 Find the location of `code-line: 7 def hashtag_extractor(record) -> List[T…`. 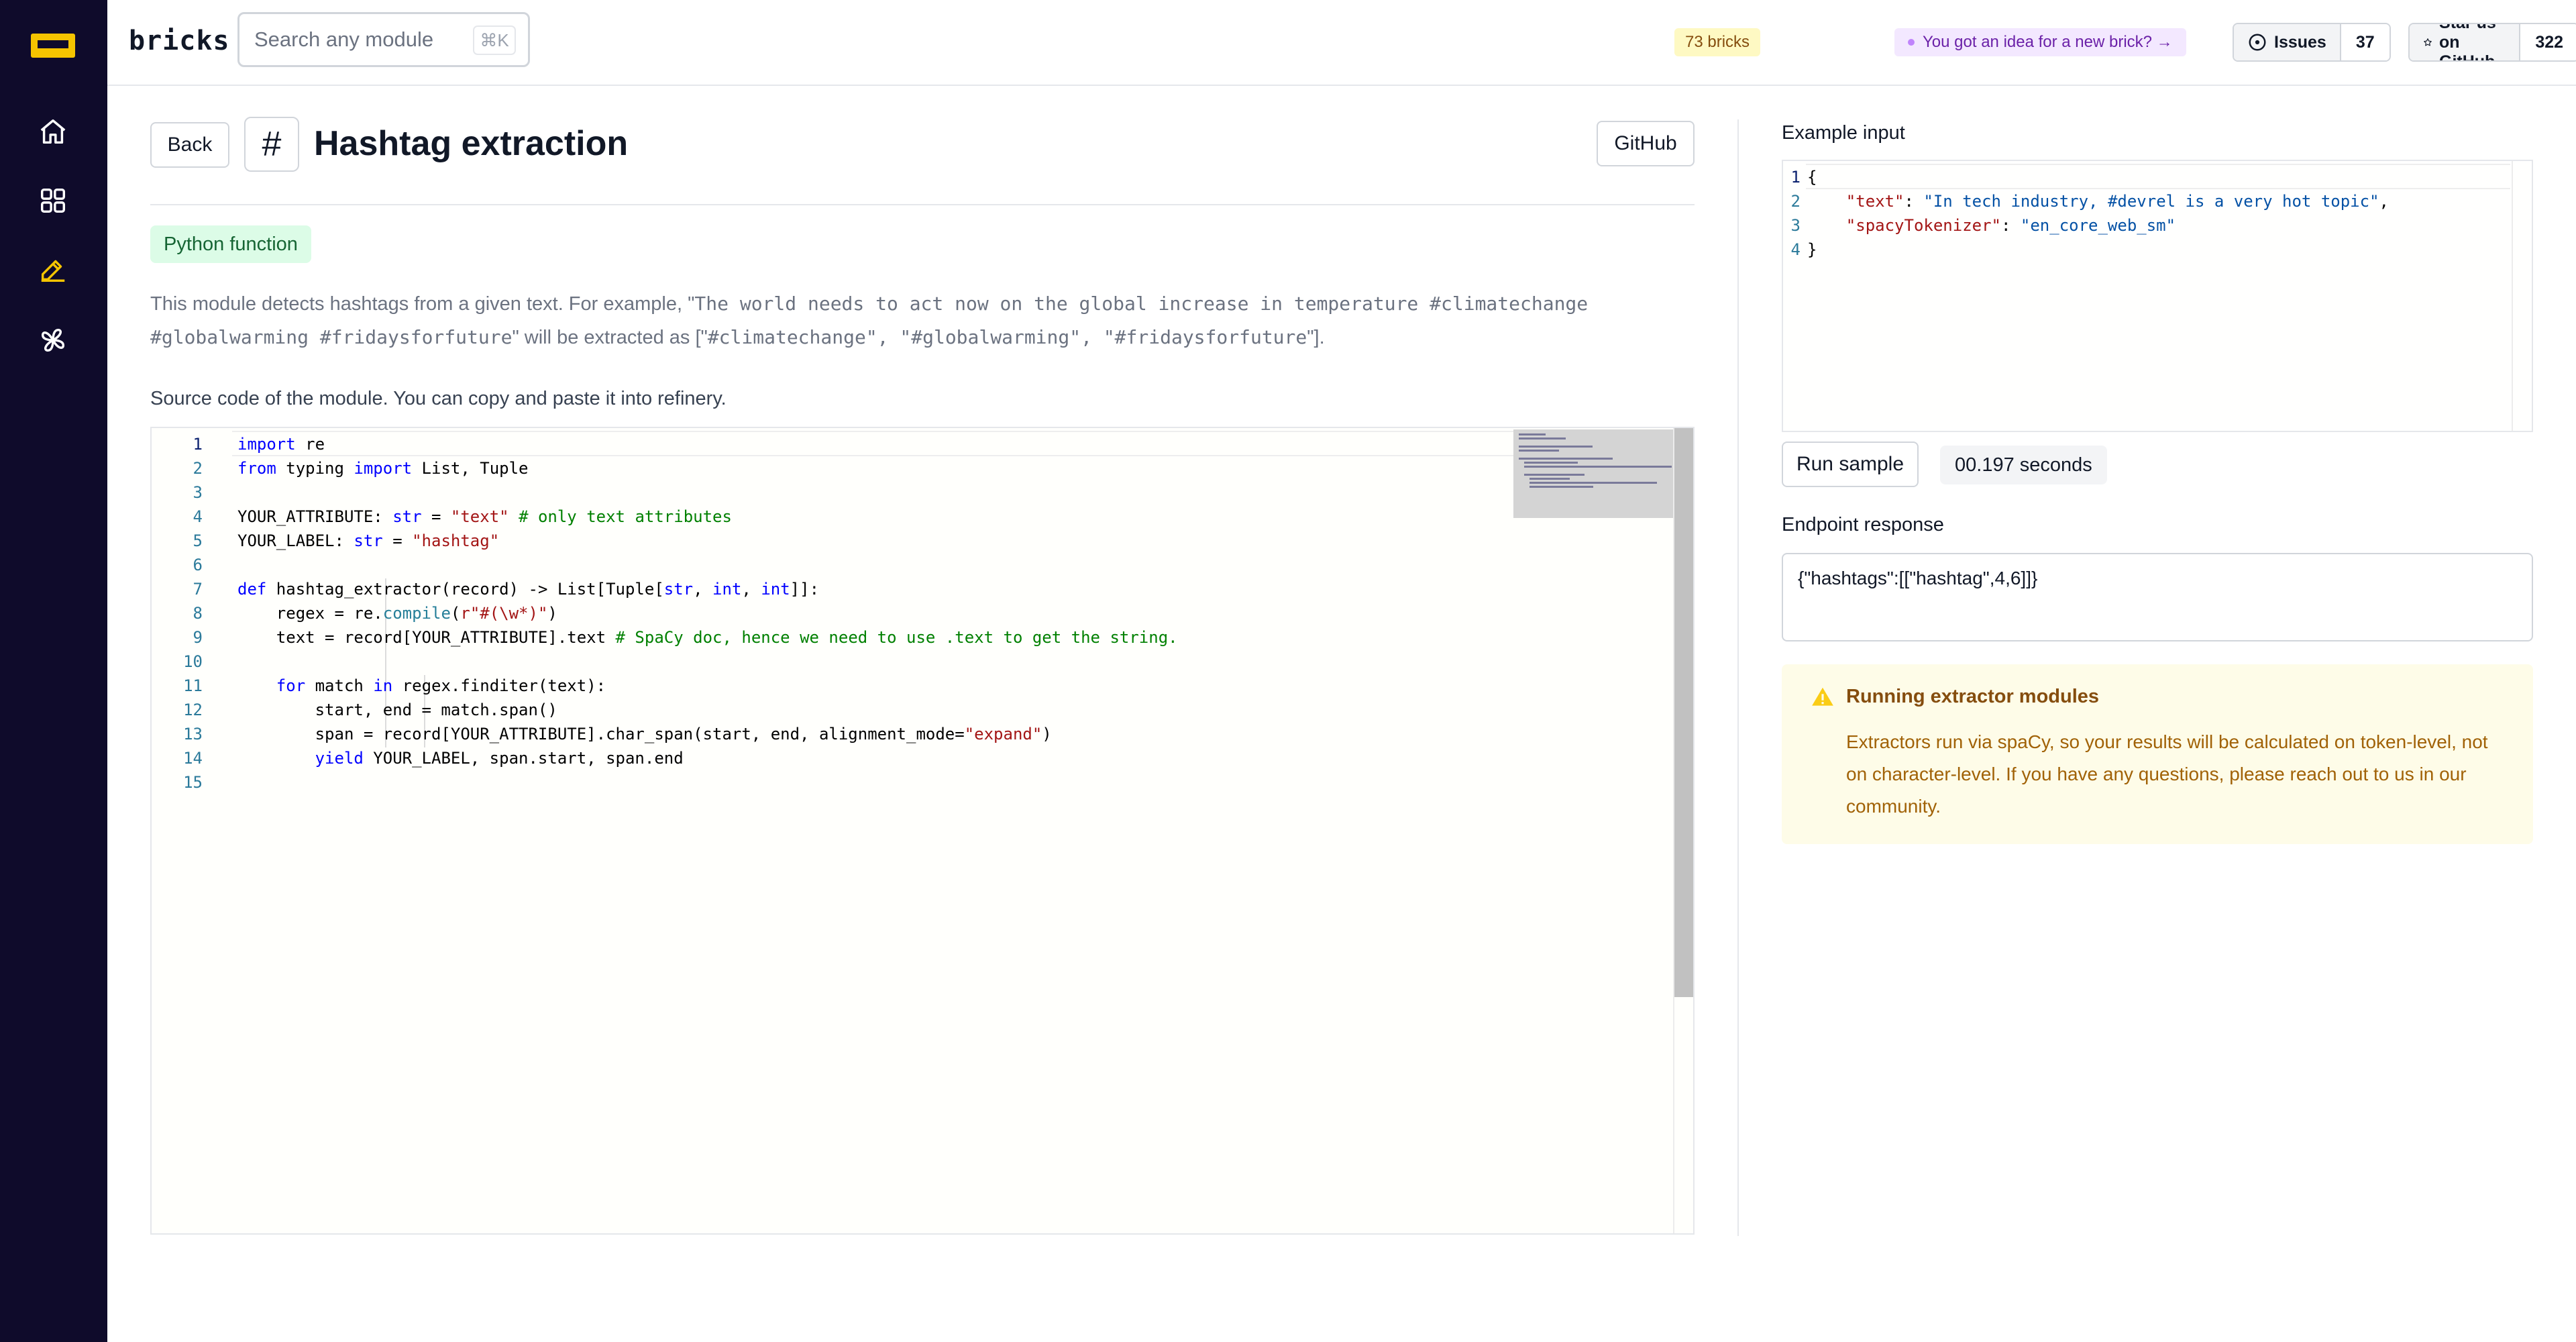

code-line: 7 def hashtag_extractor(record) -> List[T… is located at coordinates (822, 589).